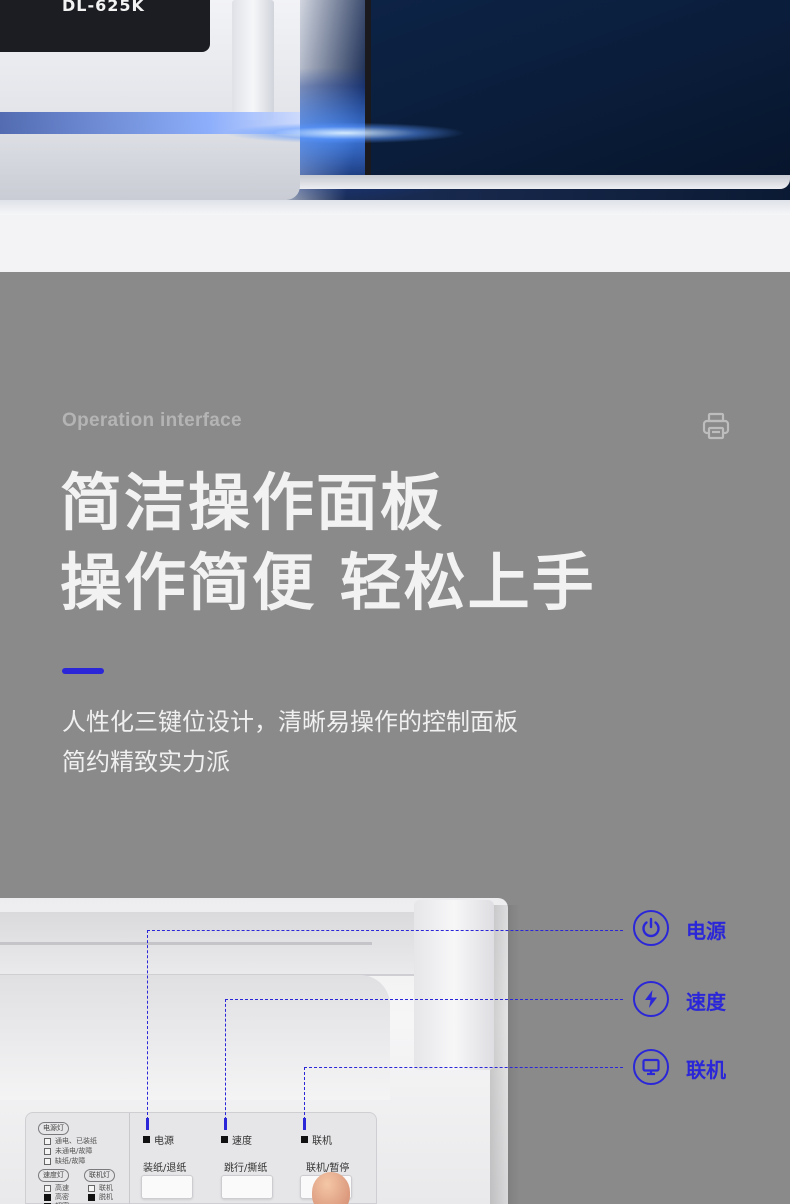 The height and width of the screenshot is (1204, 790). What do you see at coordinates (100, 1197) in the screenshot?
I see `legend-row: 脱机` at bounding box center [100, 1197].